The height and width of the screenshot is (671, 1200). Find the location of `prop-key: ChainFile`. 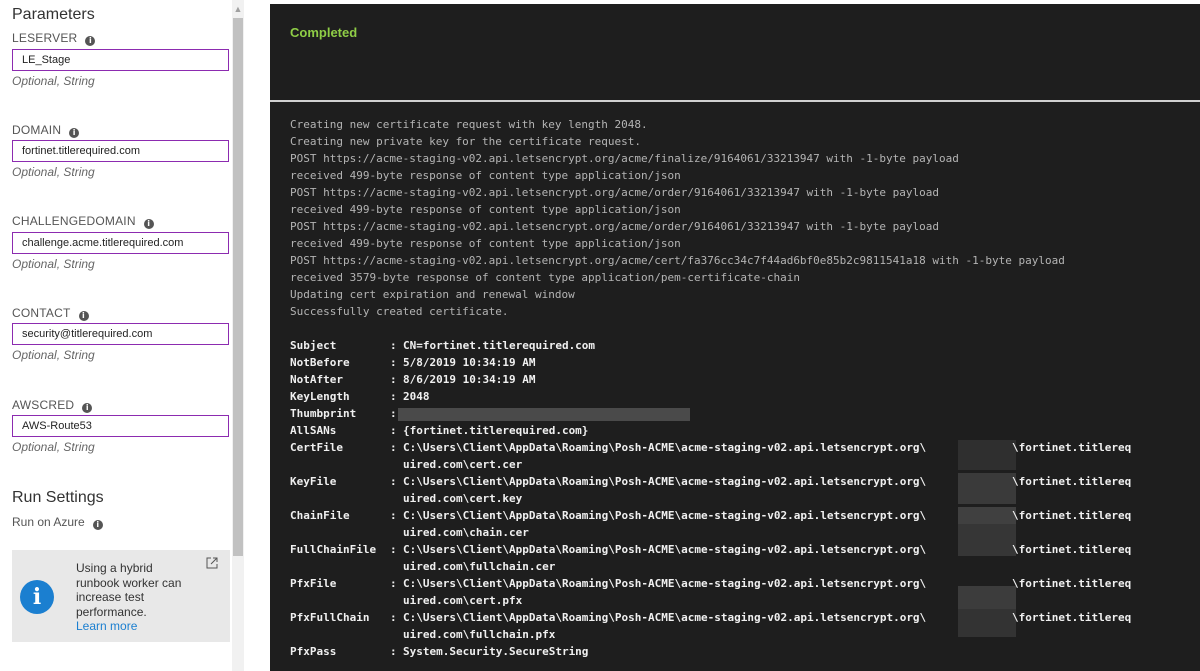

prop-key: ChainFile is located at coordinates (320, 515).